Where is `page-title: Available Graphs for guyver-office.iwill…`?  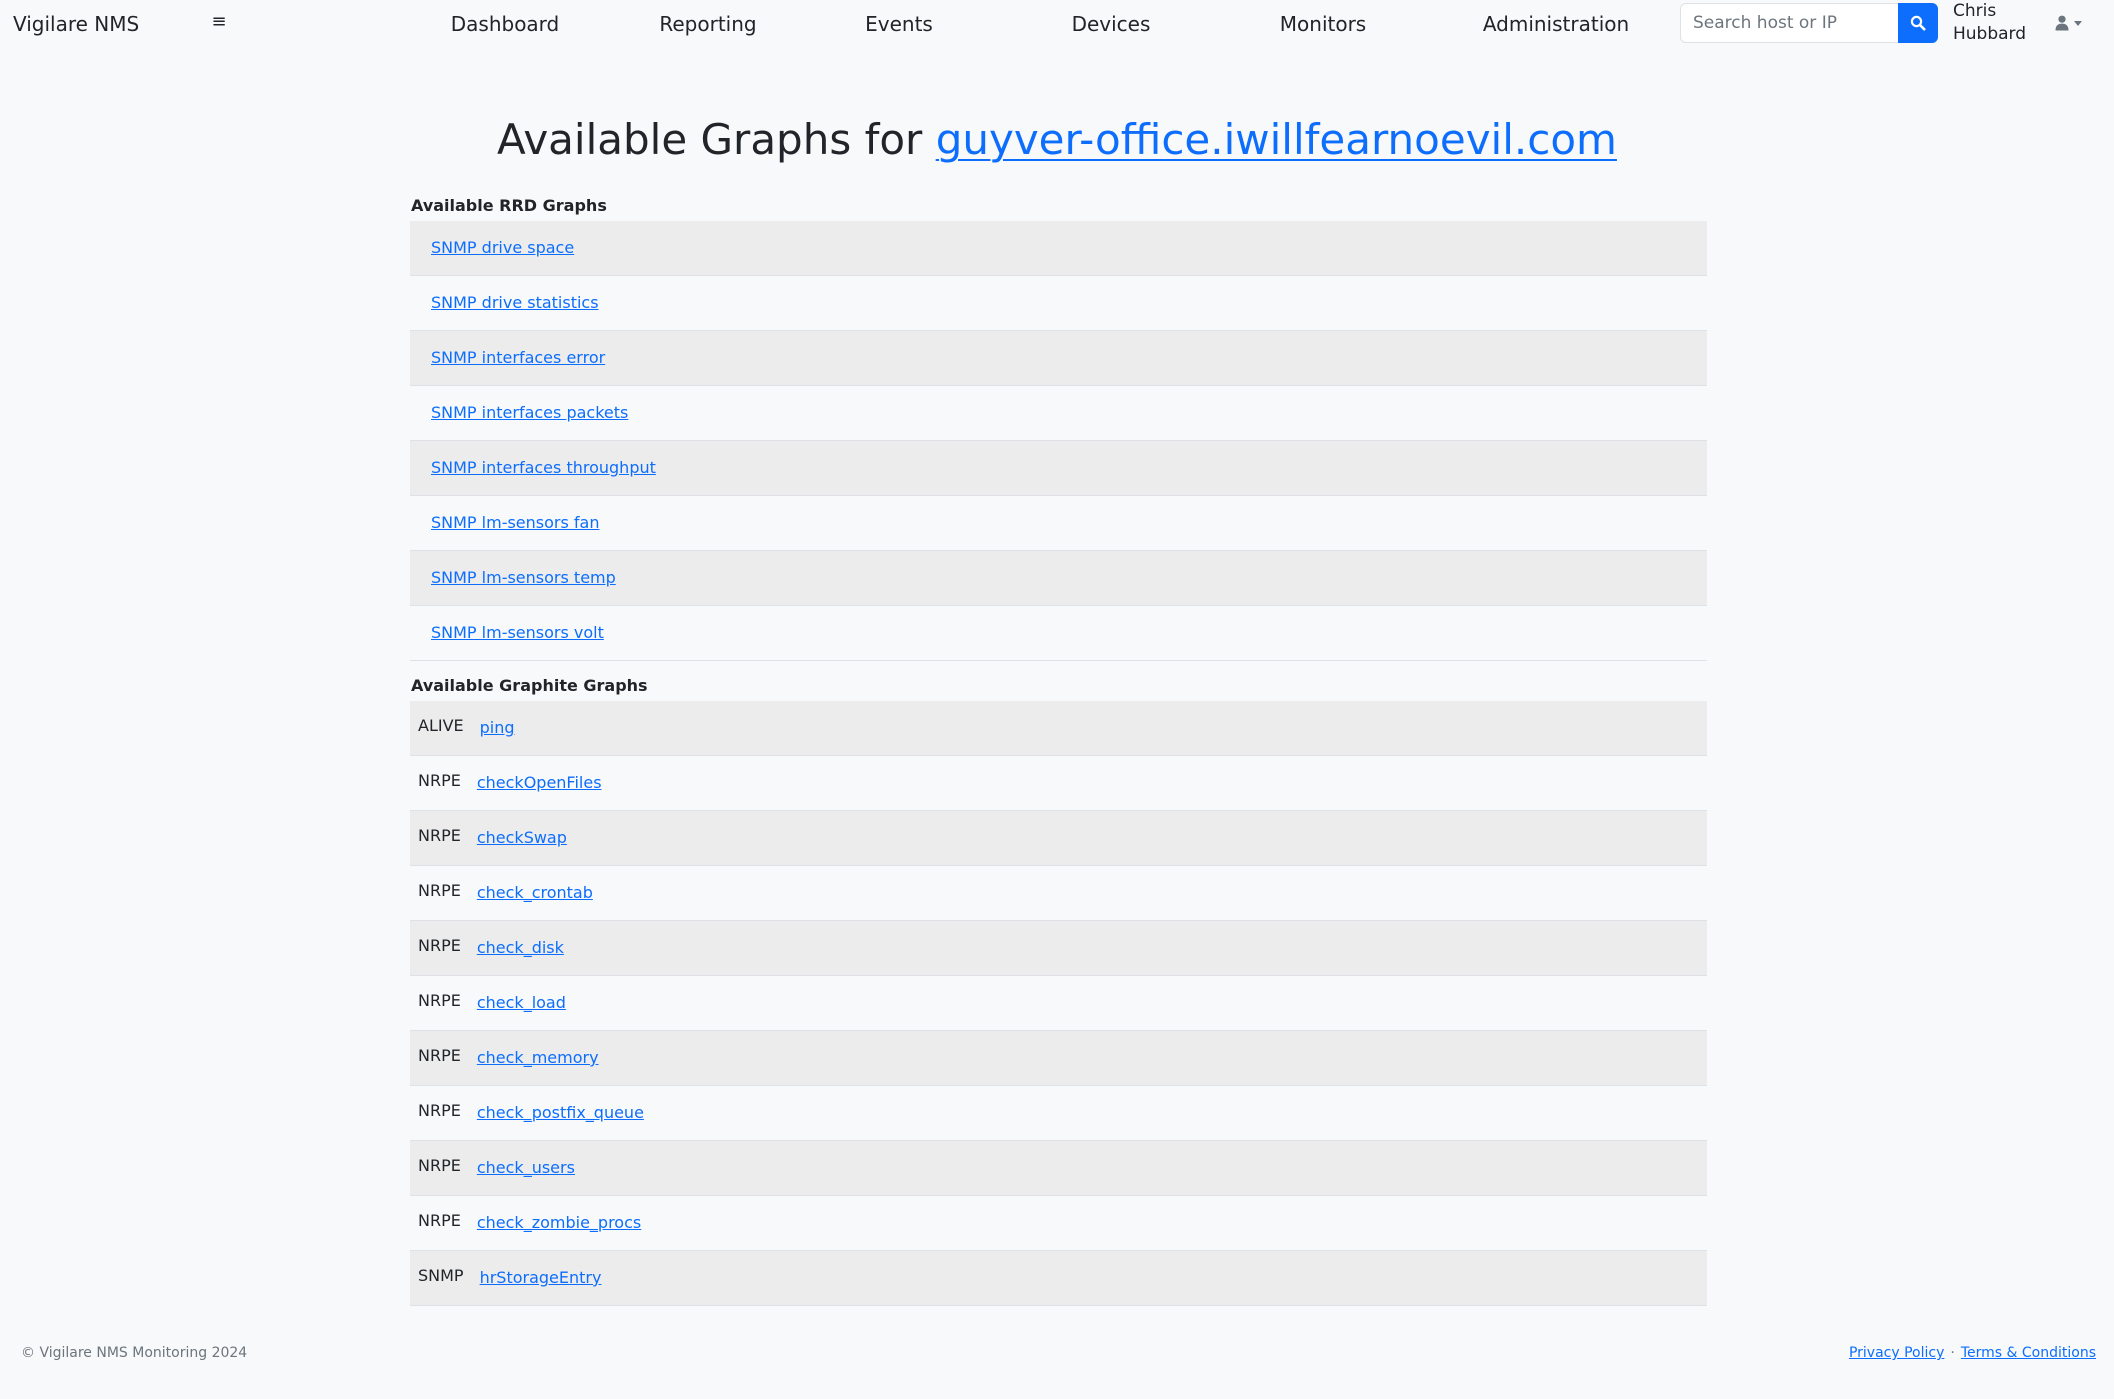
page-title: Available Graphs for guyver-office.iwill… is located at coordinates (1057, 140).